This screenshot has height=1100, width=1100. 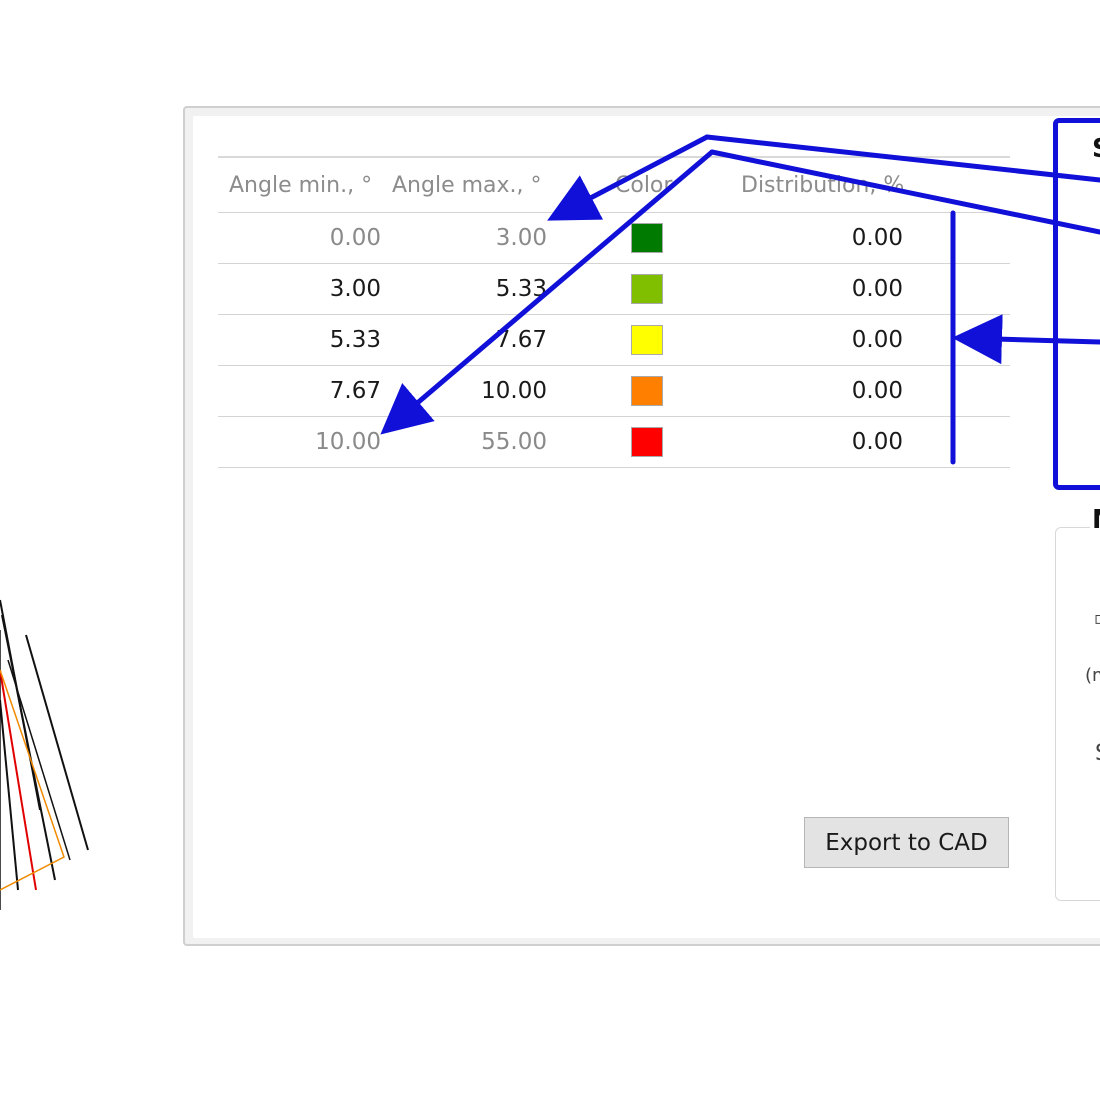 I want to click on input-fragment-icon: ▫, so click(x=1097, y=618).